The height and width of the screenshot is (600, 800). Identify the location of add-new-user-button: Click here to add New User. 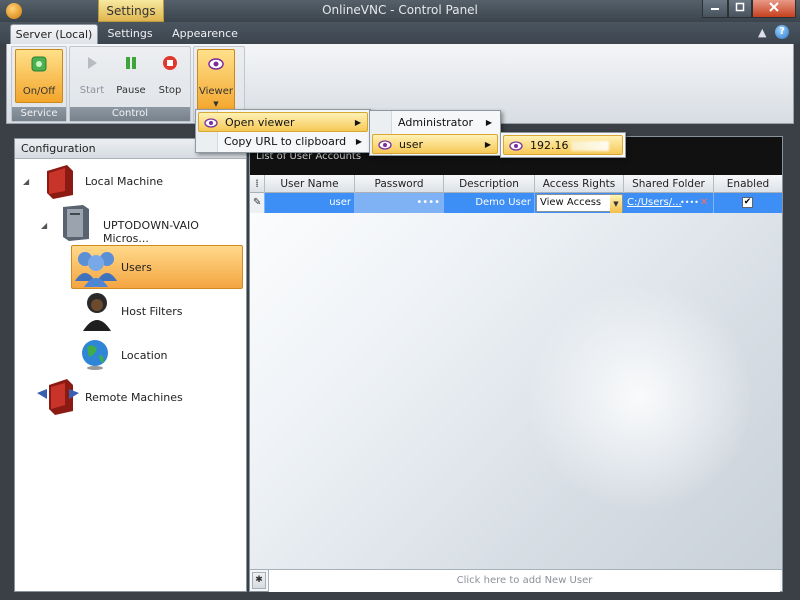
(524, 581).